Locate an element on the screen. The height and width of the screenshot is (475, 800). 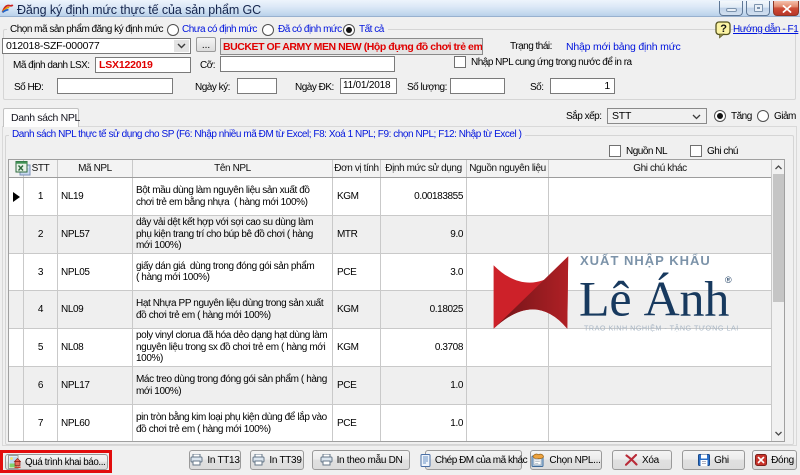
svg-text: XUẤT NHẬP KHẨU is located at coordinates (645, 260).